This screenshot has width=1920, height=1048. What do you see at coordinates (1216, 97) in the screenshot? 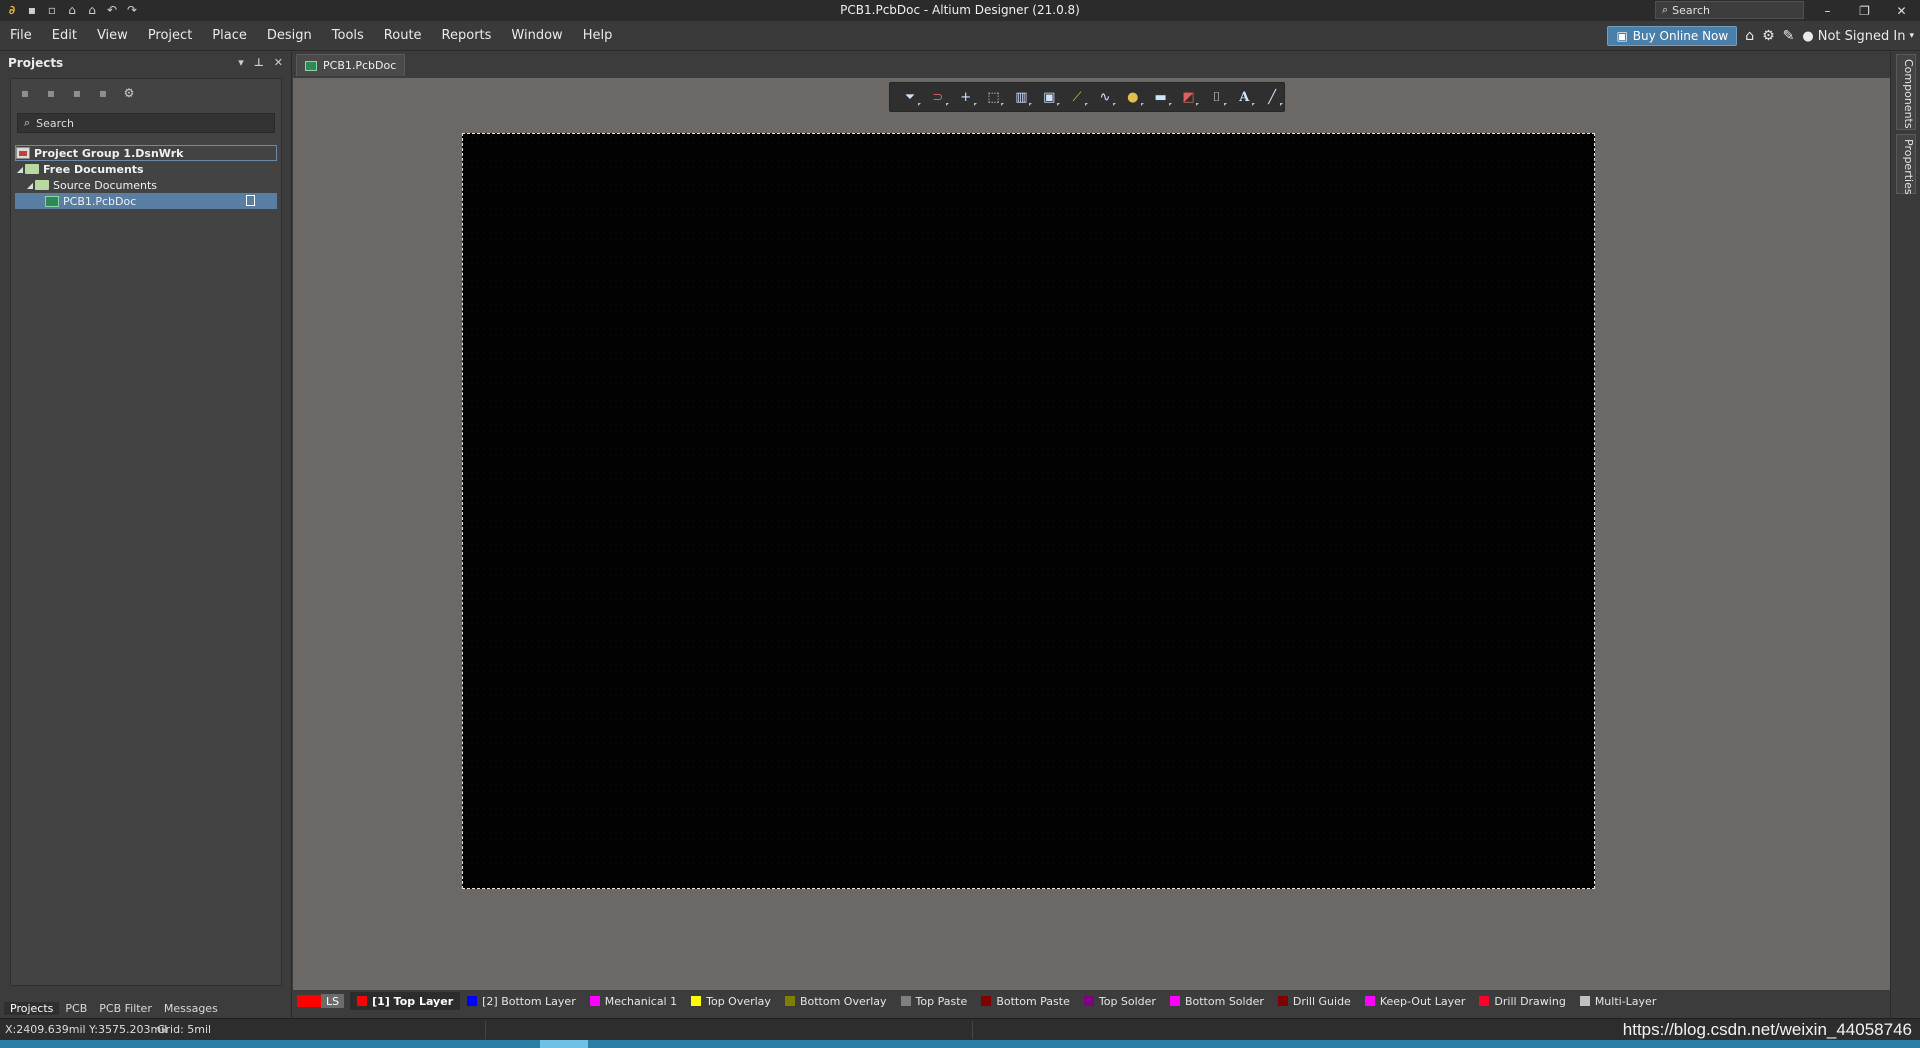
I see `dimension-icon: ⌷` at bounding box center [1216, 97].